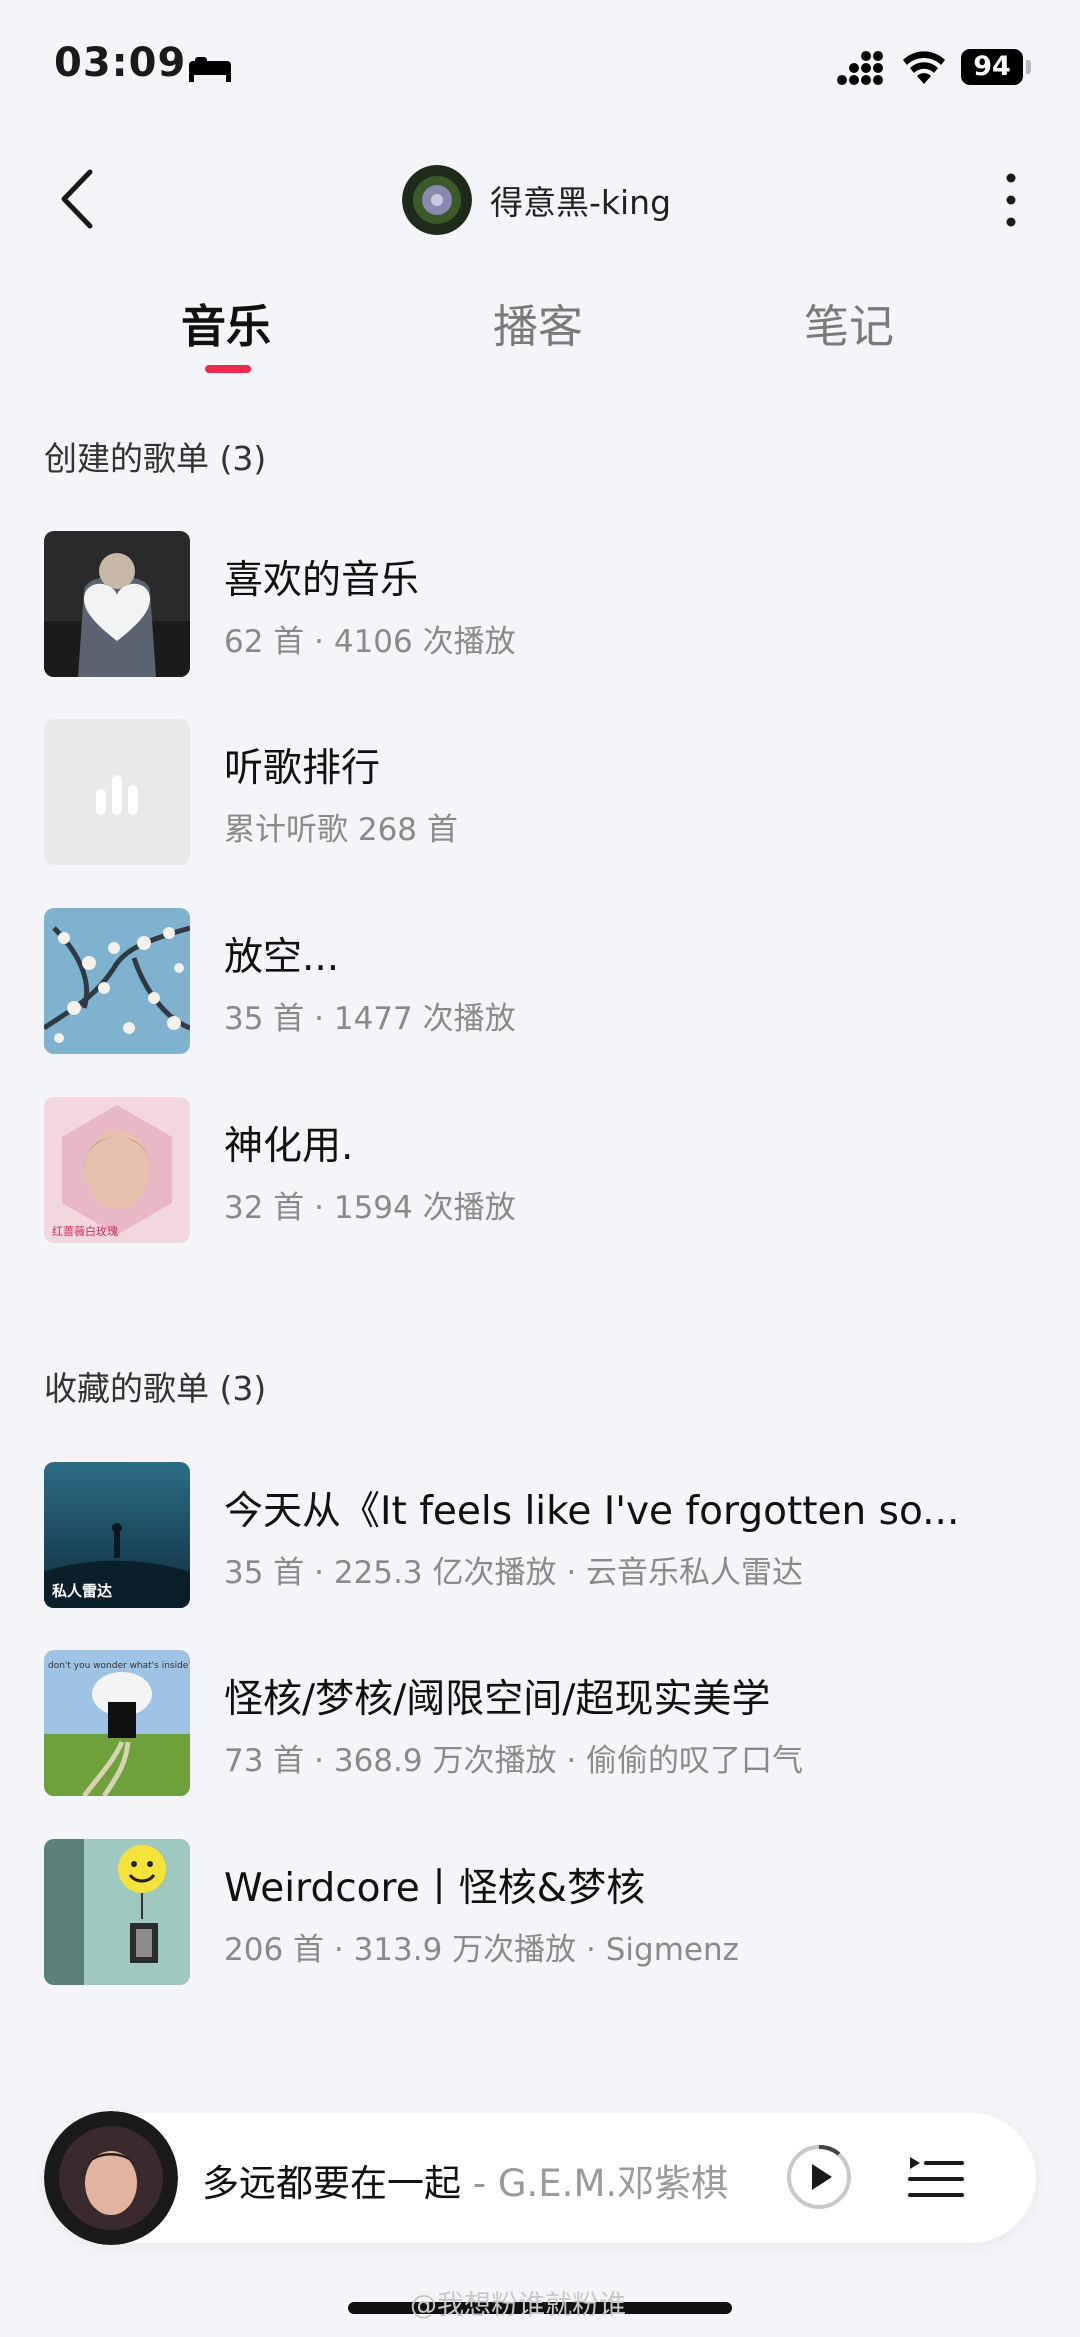  I want to click on now-playing-song: 多远都要在一起, so click(331, 2183).